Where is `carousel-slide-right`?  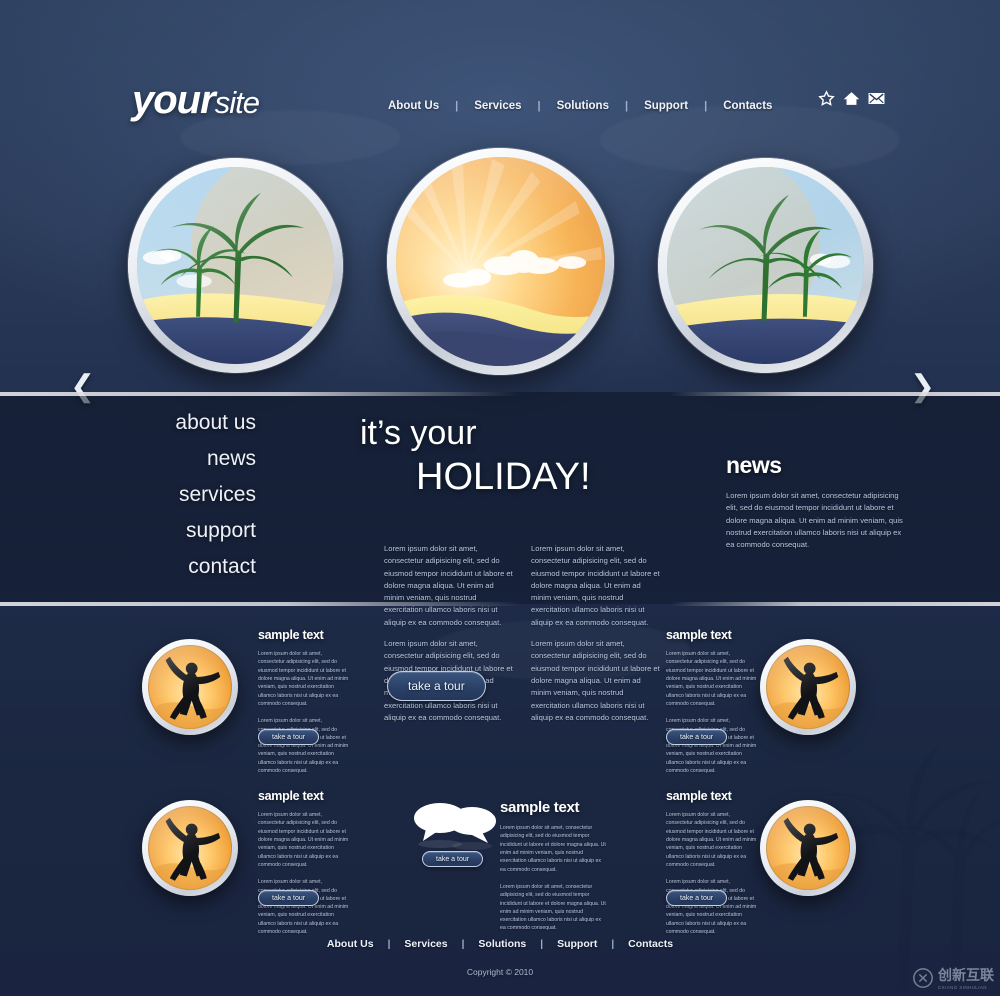
carousel-slide-right is located at coordinates (765, 265).